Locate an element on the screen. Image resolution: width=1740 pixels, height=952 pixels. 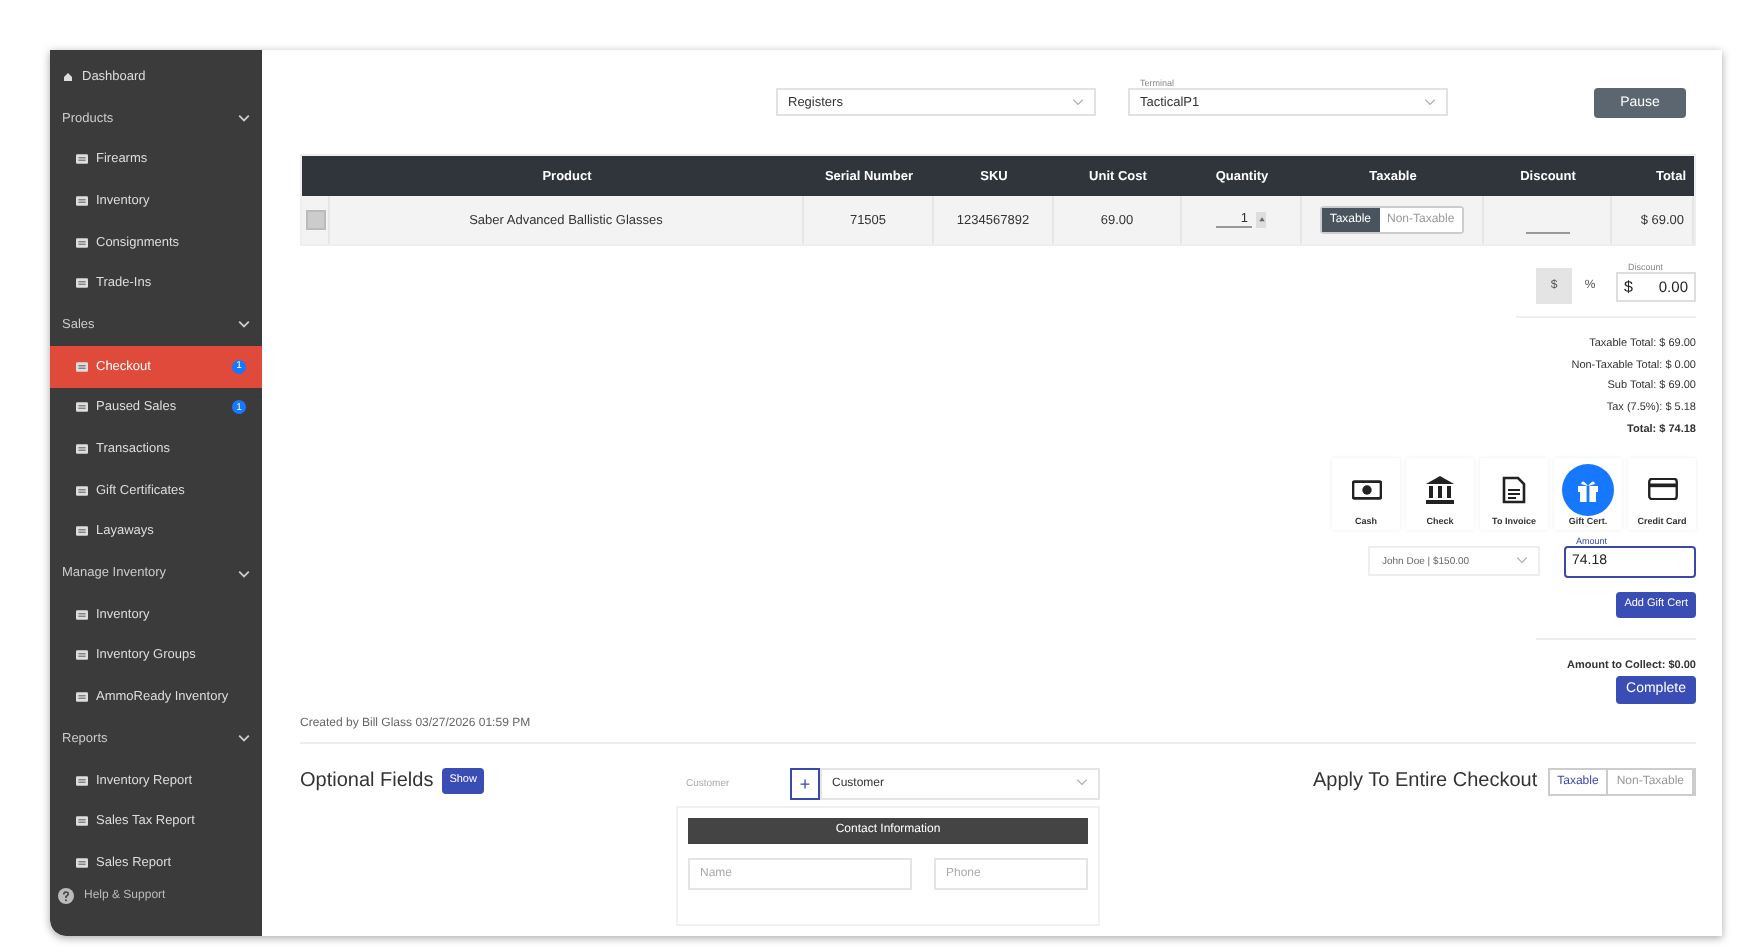
credit-card-icon is located at coordinates (1662, 489).